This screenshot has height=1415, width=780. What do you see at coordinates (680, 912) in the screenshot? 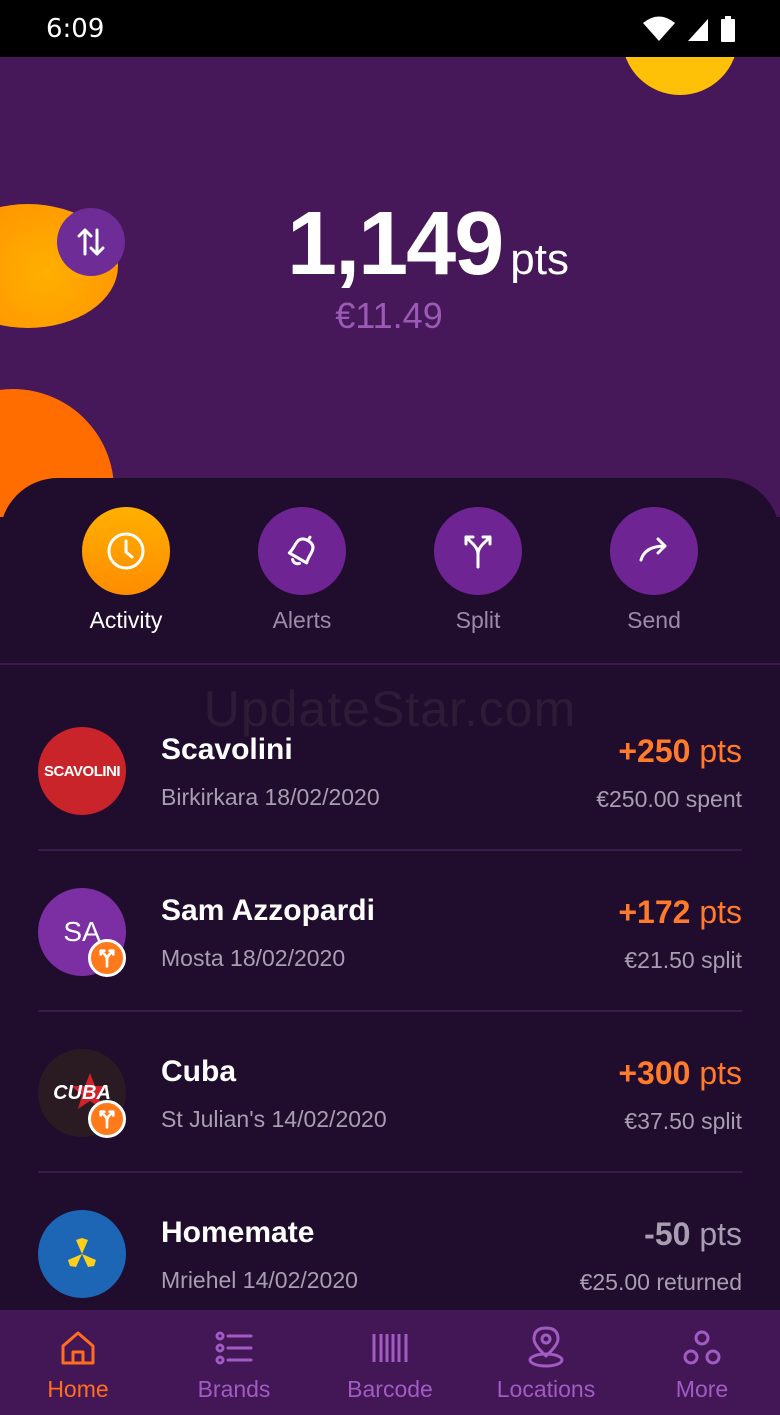
I see `transaction-points: +172 pts` at bounding box center [680, 912].